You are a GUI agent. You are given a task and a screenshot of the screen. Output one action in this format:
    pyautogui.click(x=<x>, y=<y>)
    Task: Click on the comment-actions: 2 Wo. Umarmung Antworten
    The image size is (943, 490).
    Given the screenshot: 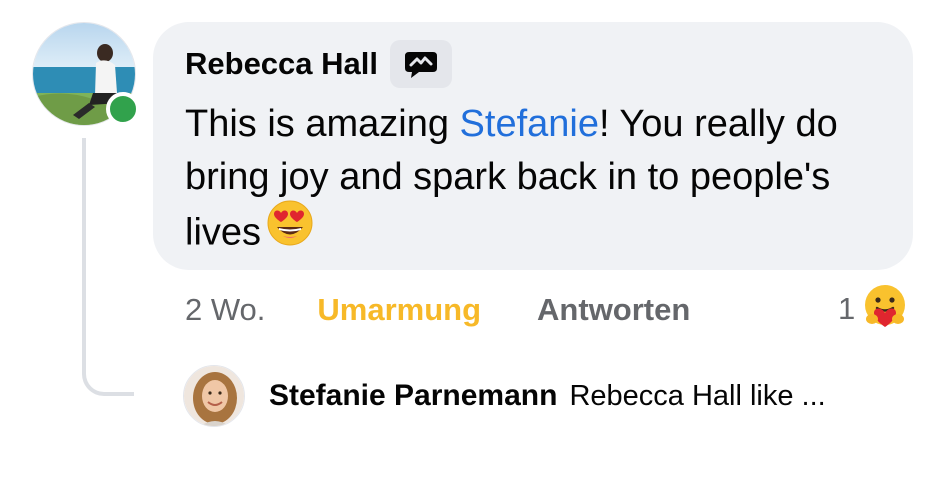 What is the action you would take?
    pyautogui.click(x=437, y=310)
    